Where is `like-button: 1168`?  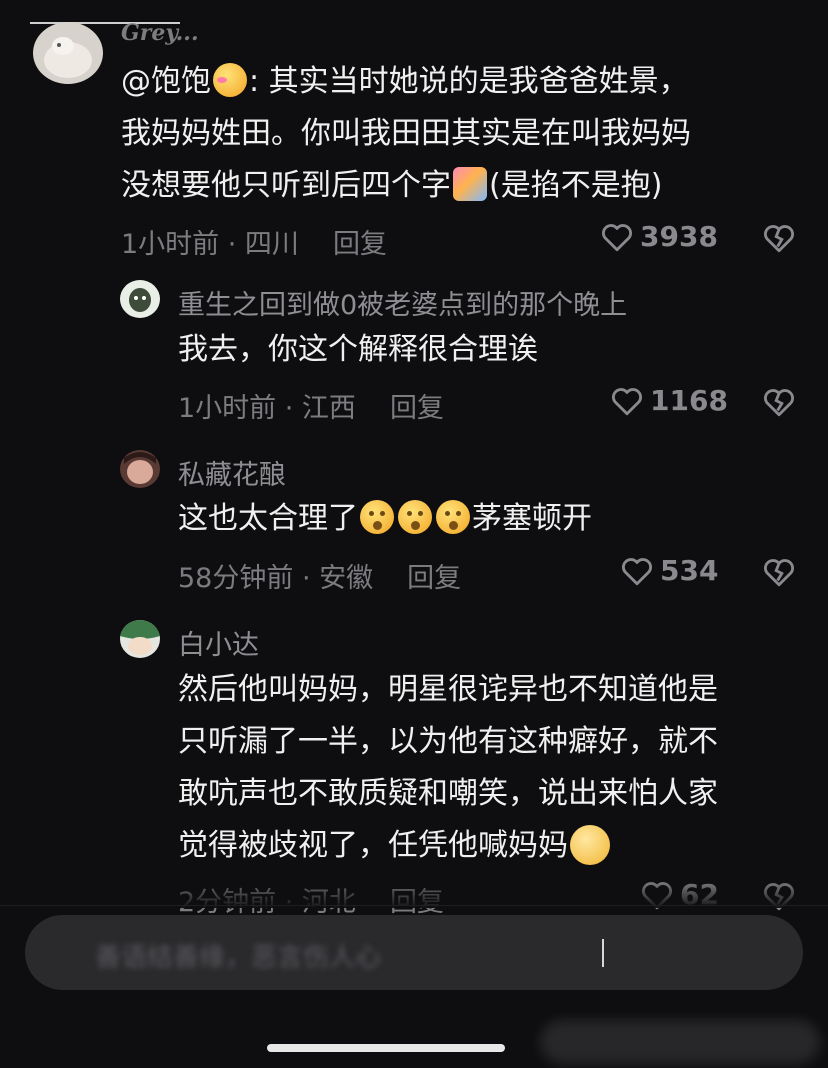
like-button: 1168 is located at coordinates (669, 400).